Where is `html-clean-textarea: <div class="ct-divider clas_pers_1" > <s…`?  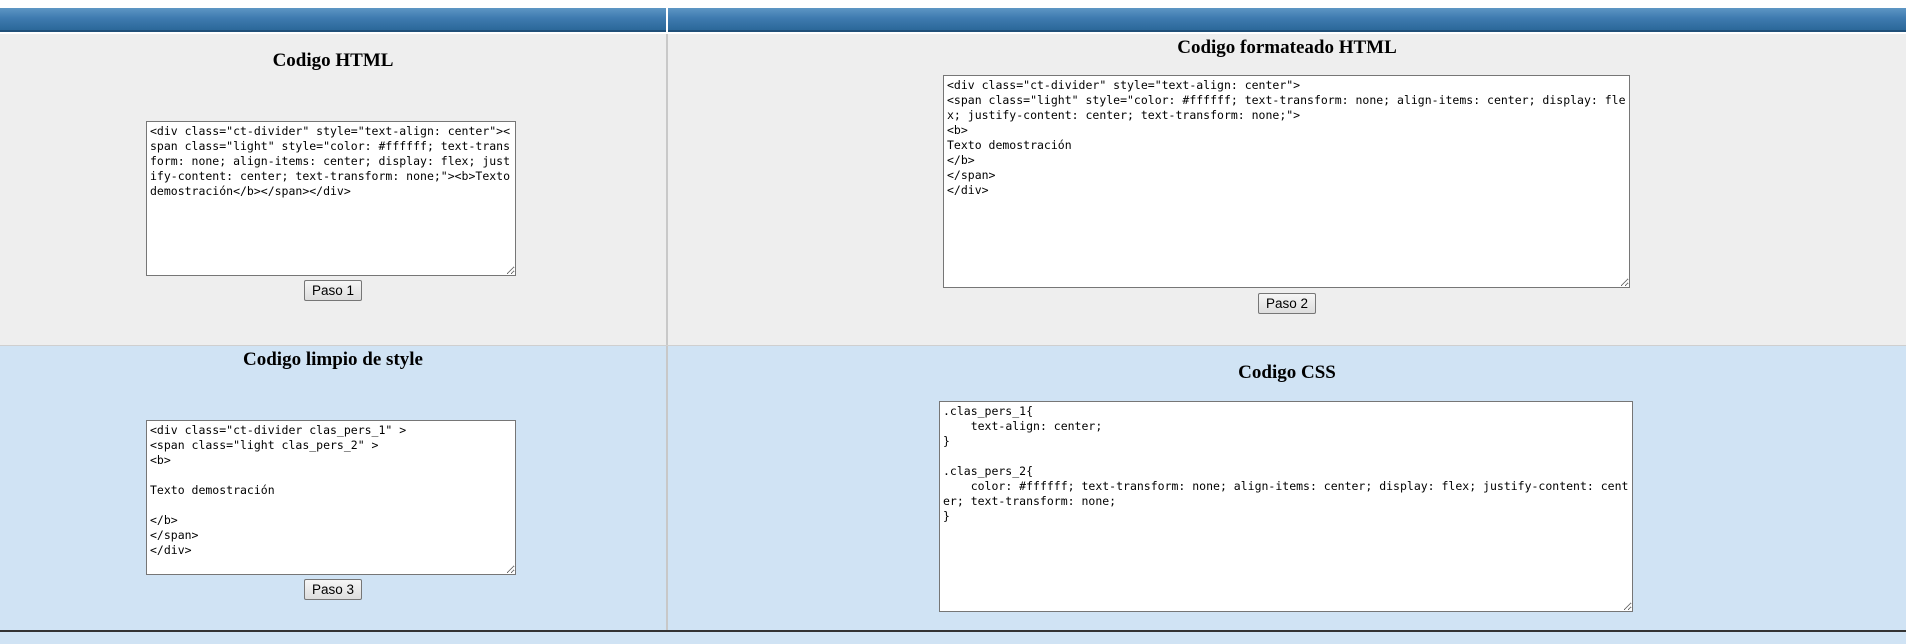
html-clean-textarea: <div class="ct-divider clas_pers_1" > <s… is located at coordinates (331, 497).